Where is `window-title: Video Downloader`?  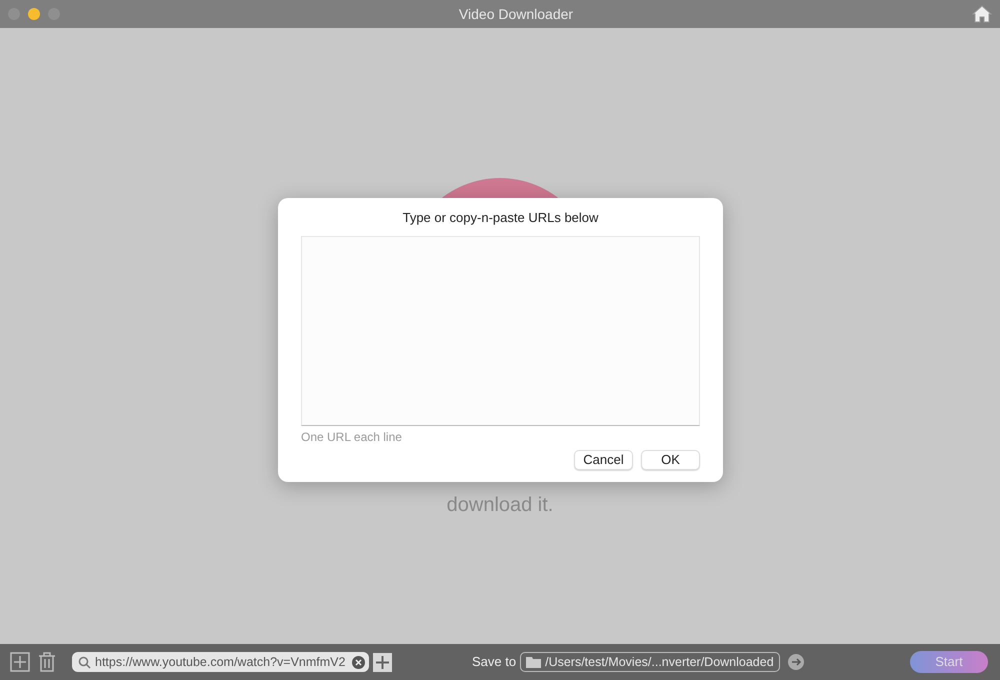 window-title: Video Downloader is located at coordinates (516, 14).